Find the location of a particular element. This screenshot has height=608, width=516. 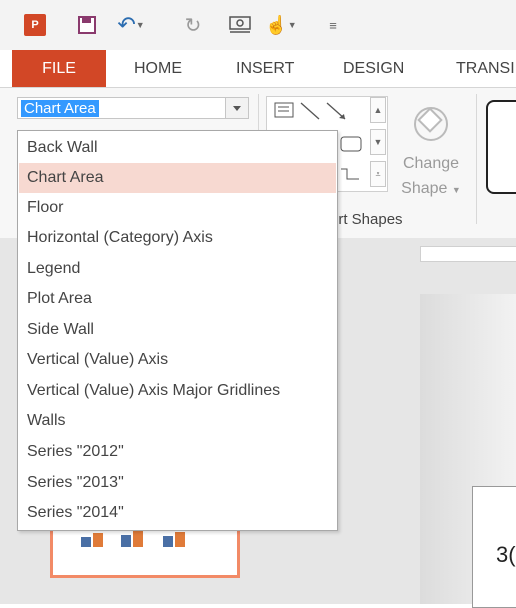

change-shape-label: Change is located at coordinates (431, 163).